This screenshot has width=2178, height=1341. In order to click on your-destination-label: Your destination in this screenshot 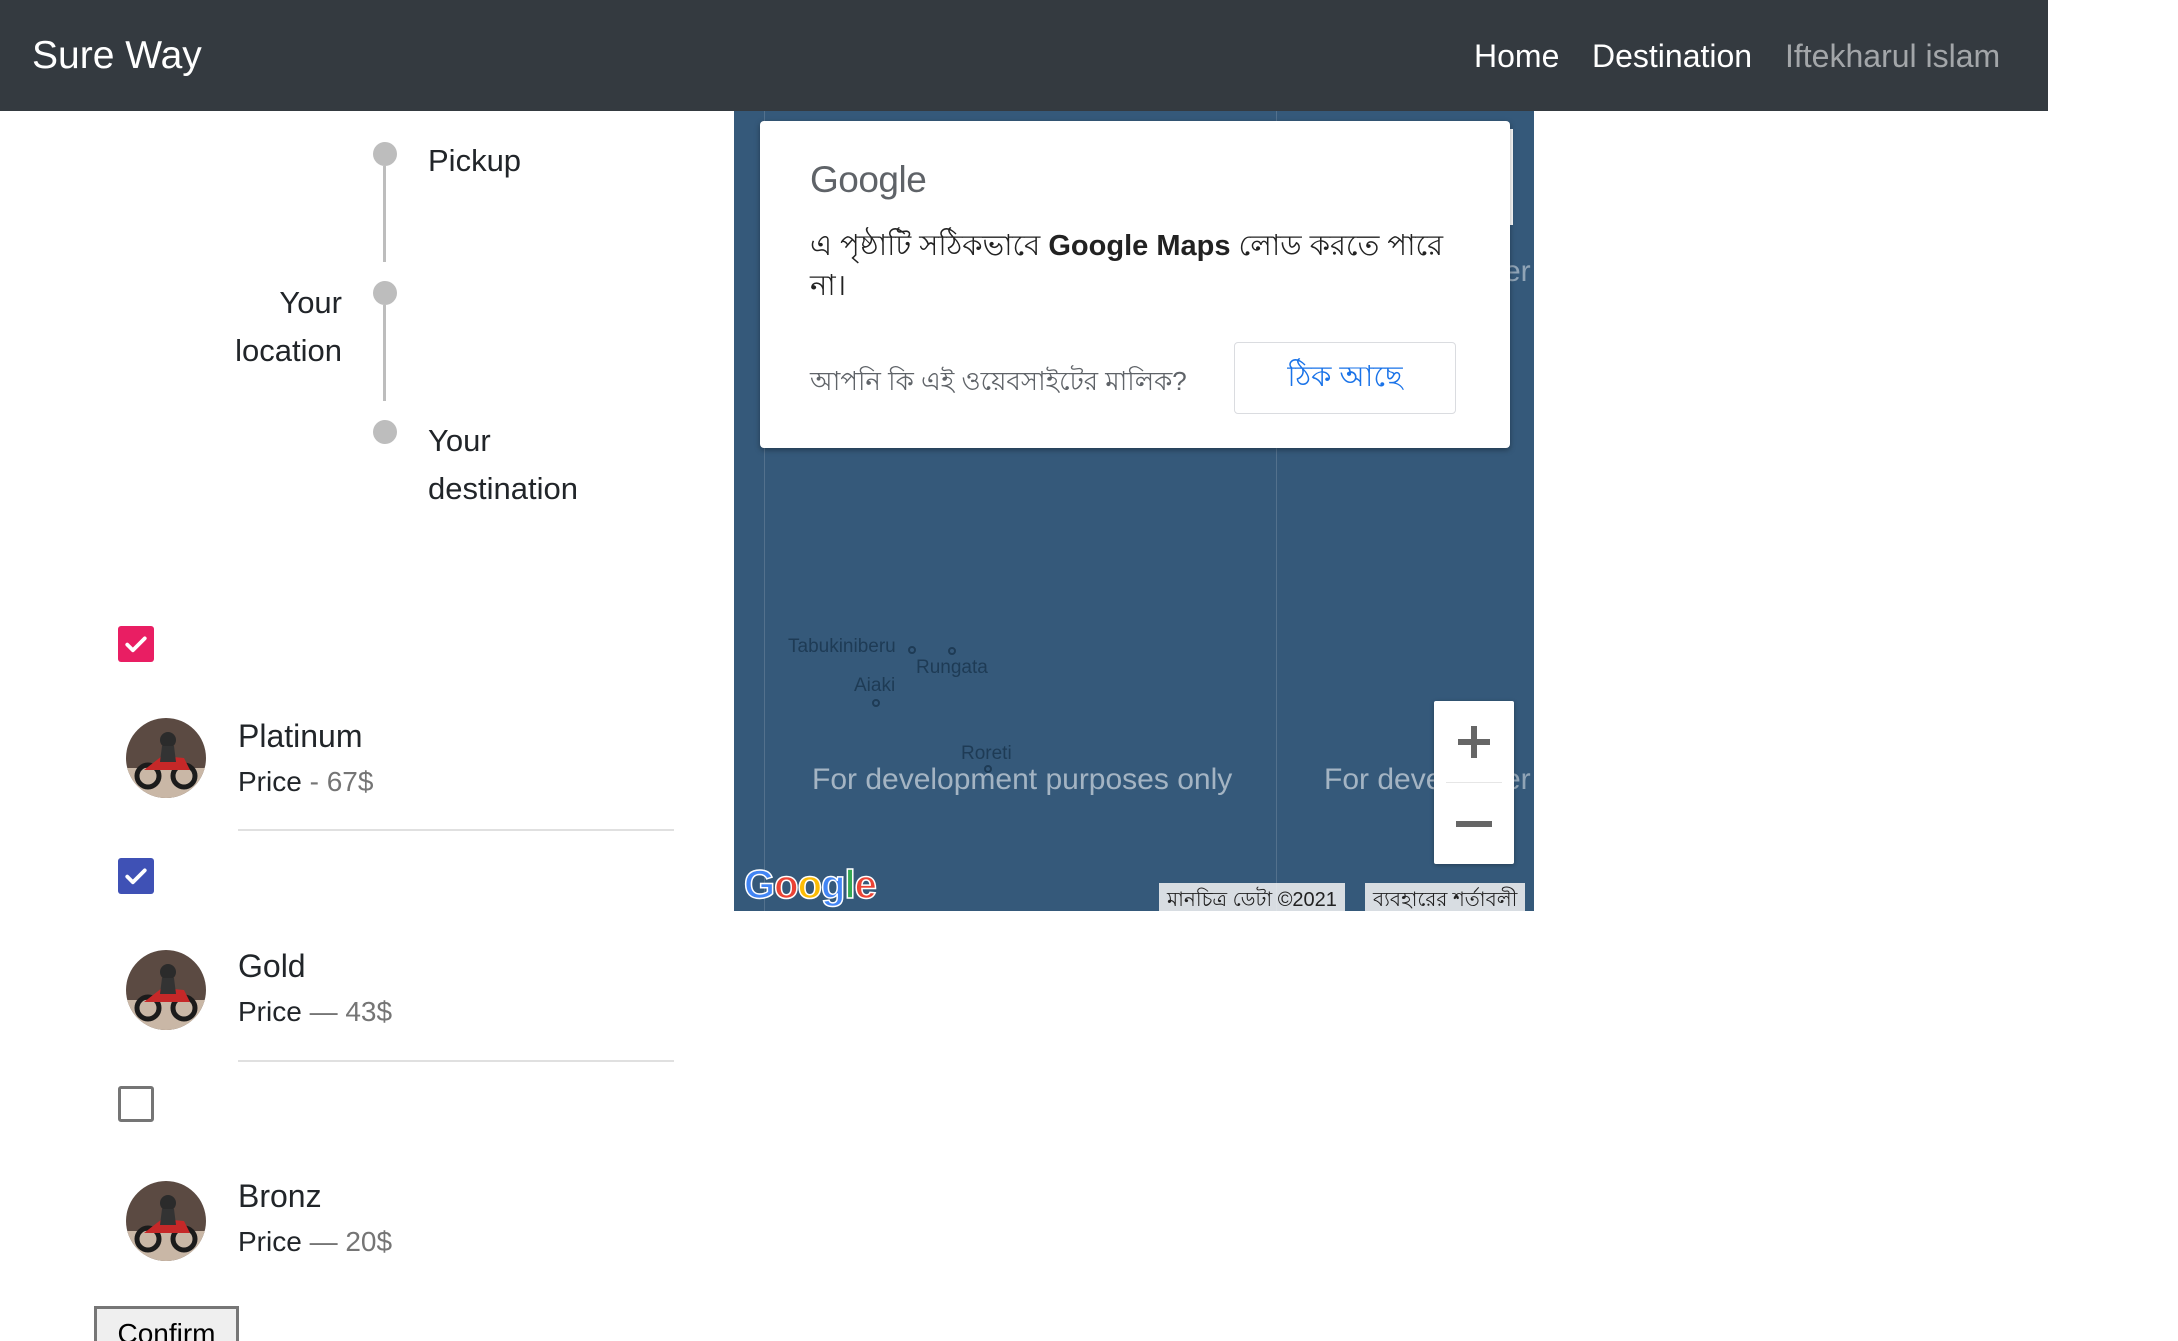, I will do `click(503, 464)`.